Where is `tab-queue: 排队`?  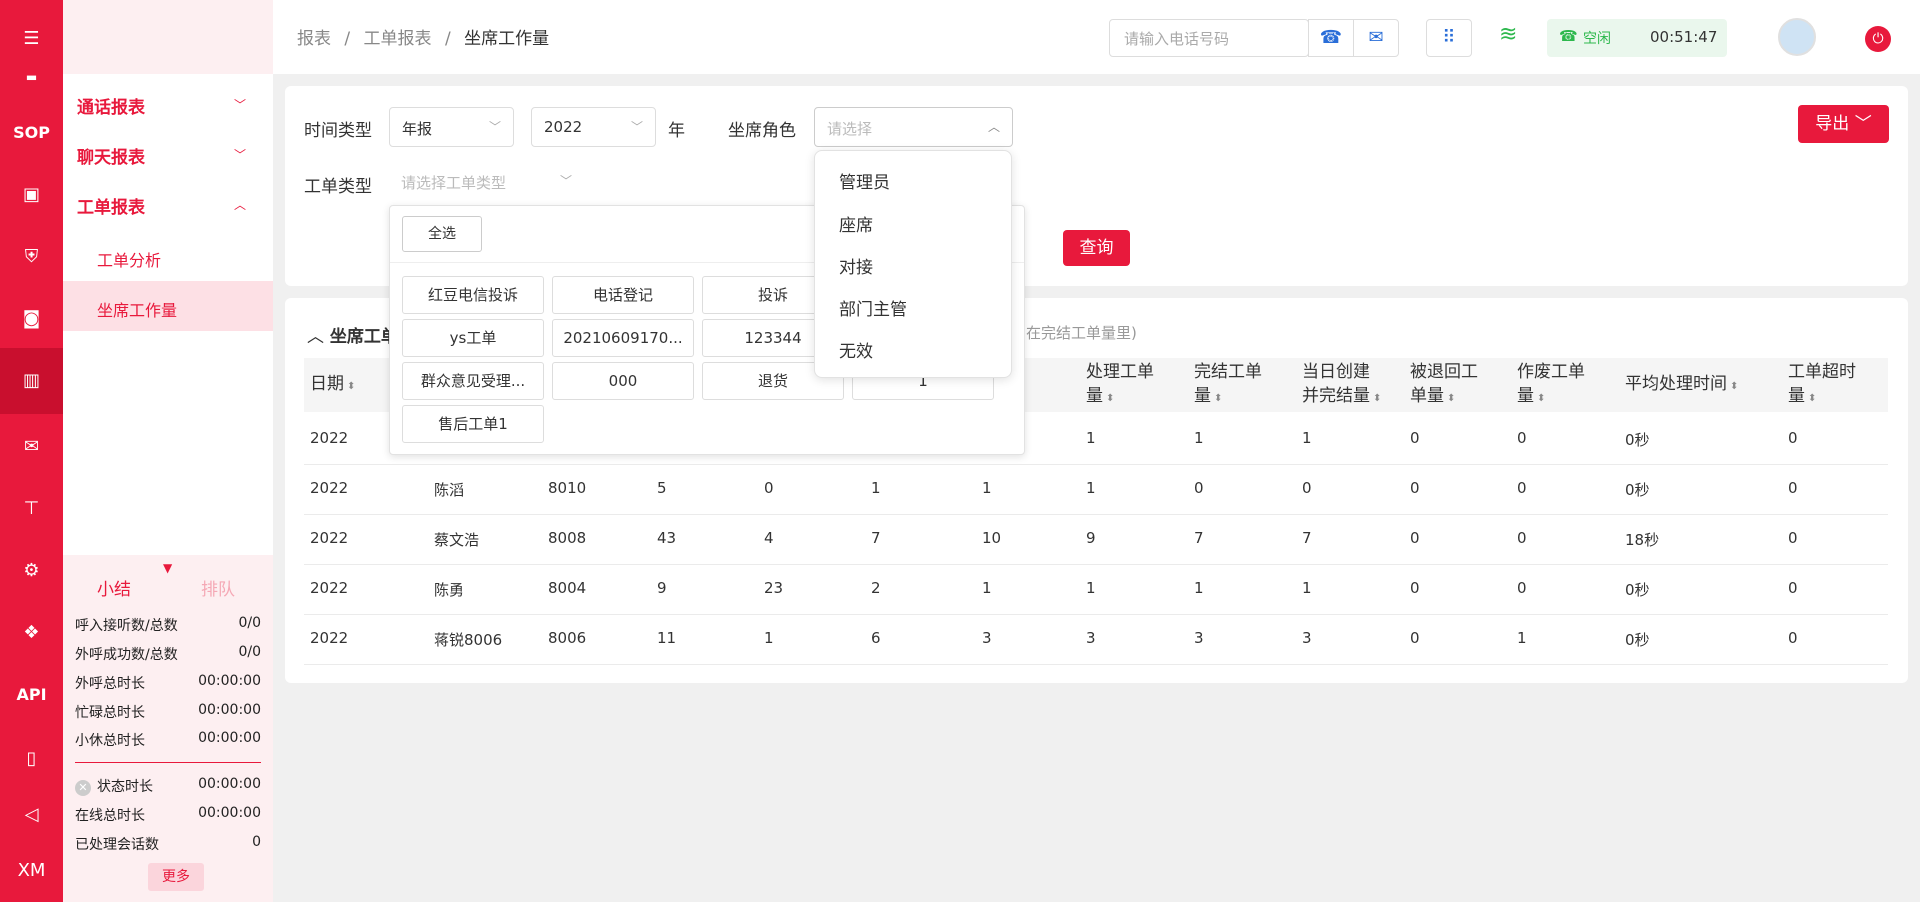 tab-queue: 排队 is located at coordinates (218, 587).